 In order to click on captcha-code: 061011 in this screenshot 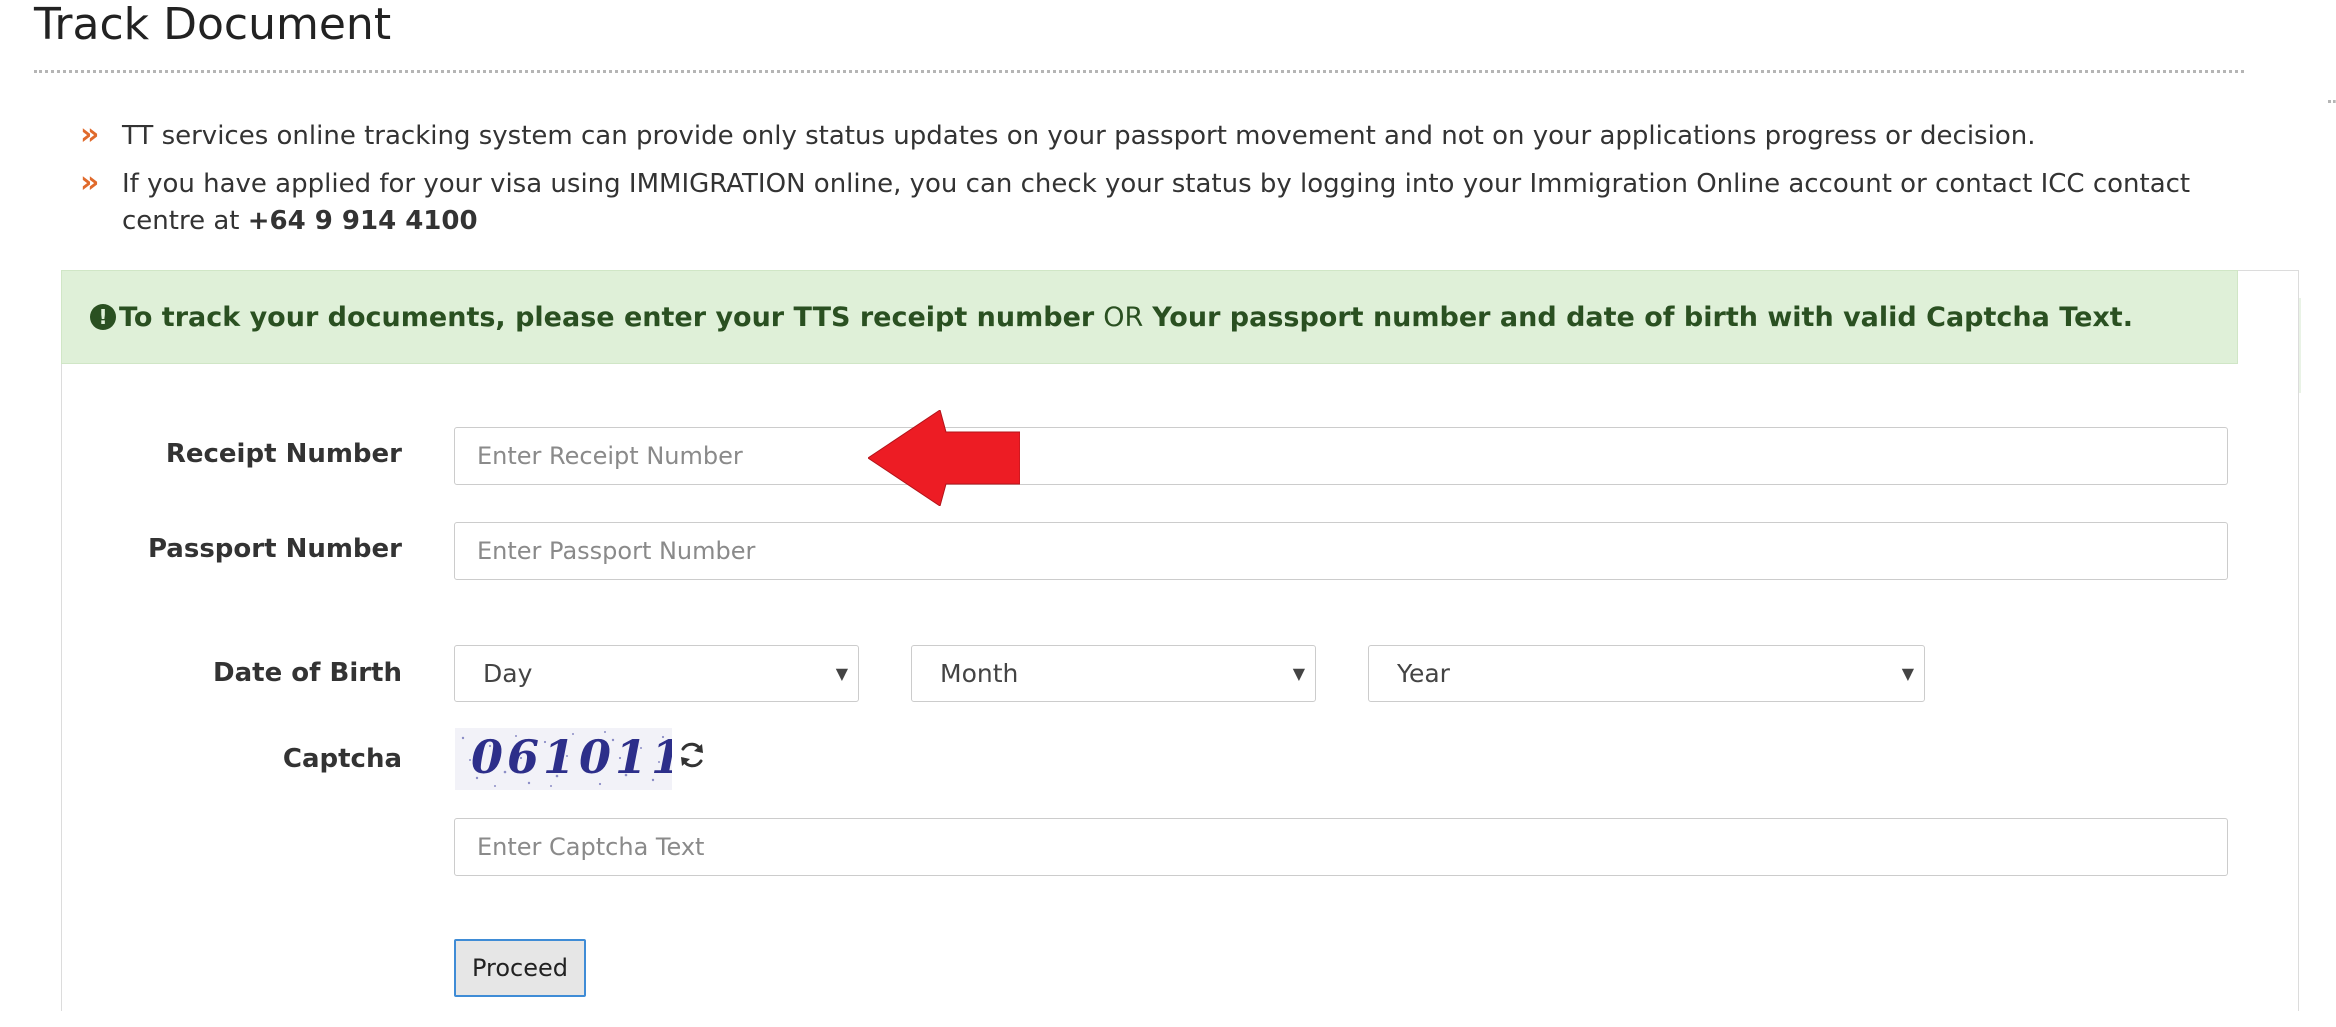, I will do `click(571, 757)`.